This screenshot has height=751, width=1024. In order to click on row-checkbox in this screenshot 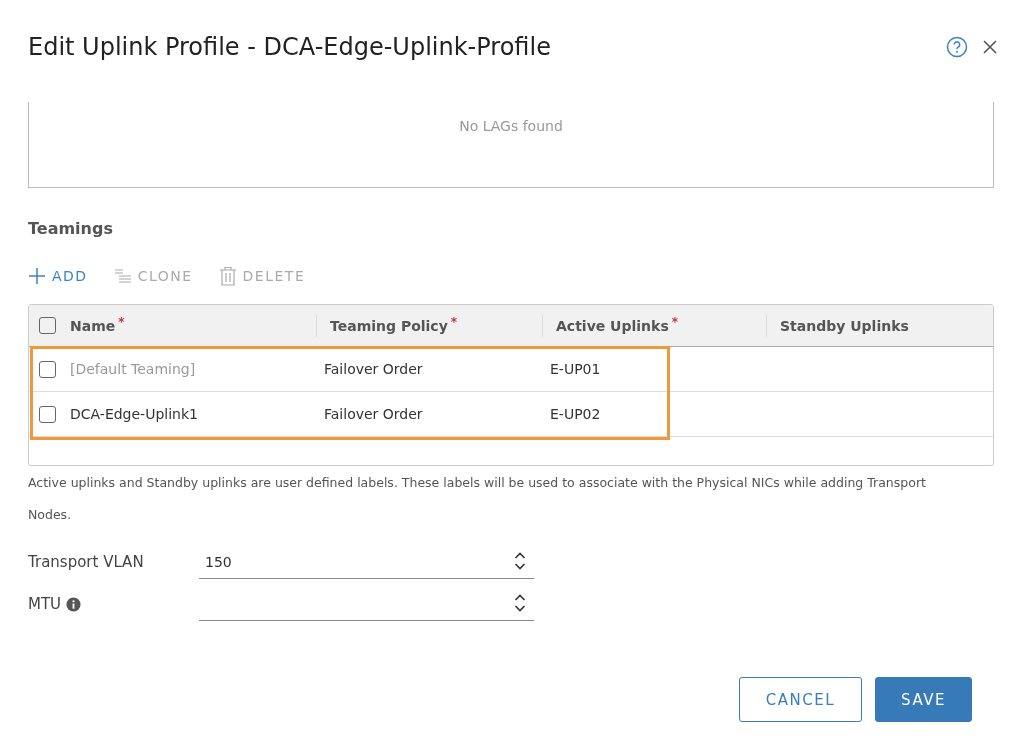, I will do `click(47, 414)`.